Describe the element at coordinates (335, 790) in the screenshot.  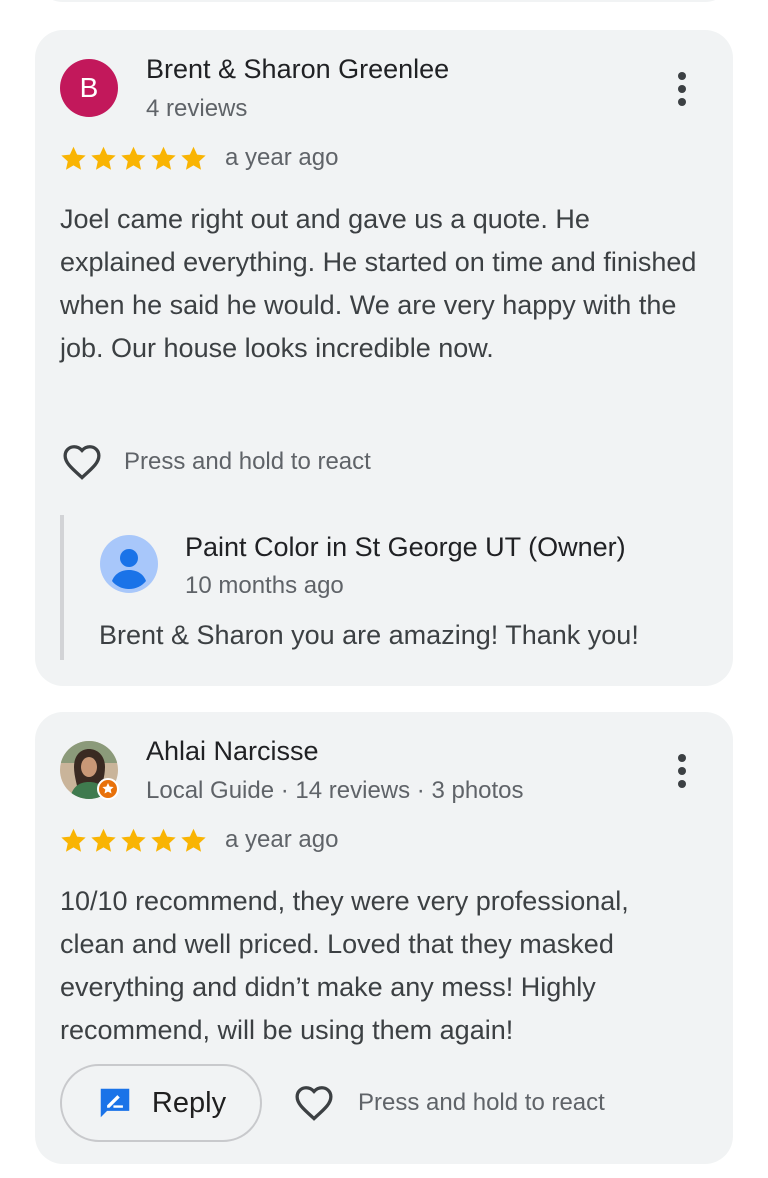
I see `reviewer-meta: Local Guide · 14 reviews · 3 photos` at that location.